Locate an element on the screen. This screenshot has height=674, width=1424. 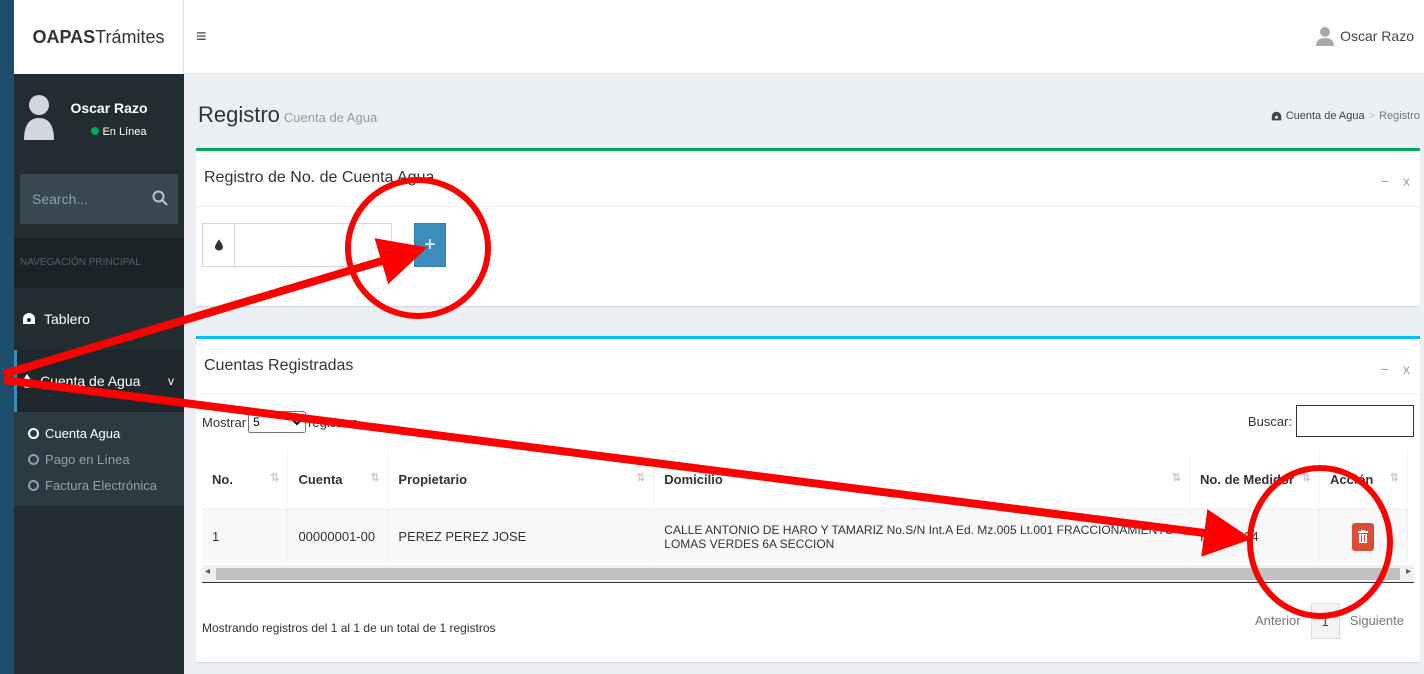
menu-toggle-icon: ≡ is located at coordinates (201, 36).